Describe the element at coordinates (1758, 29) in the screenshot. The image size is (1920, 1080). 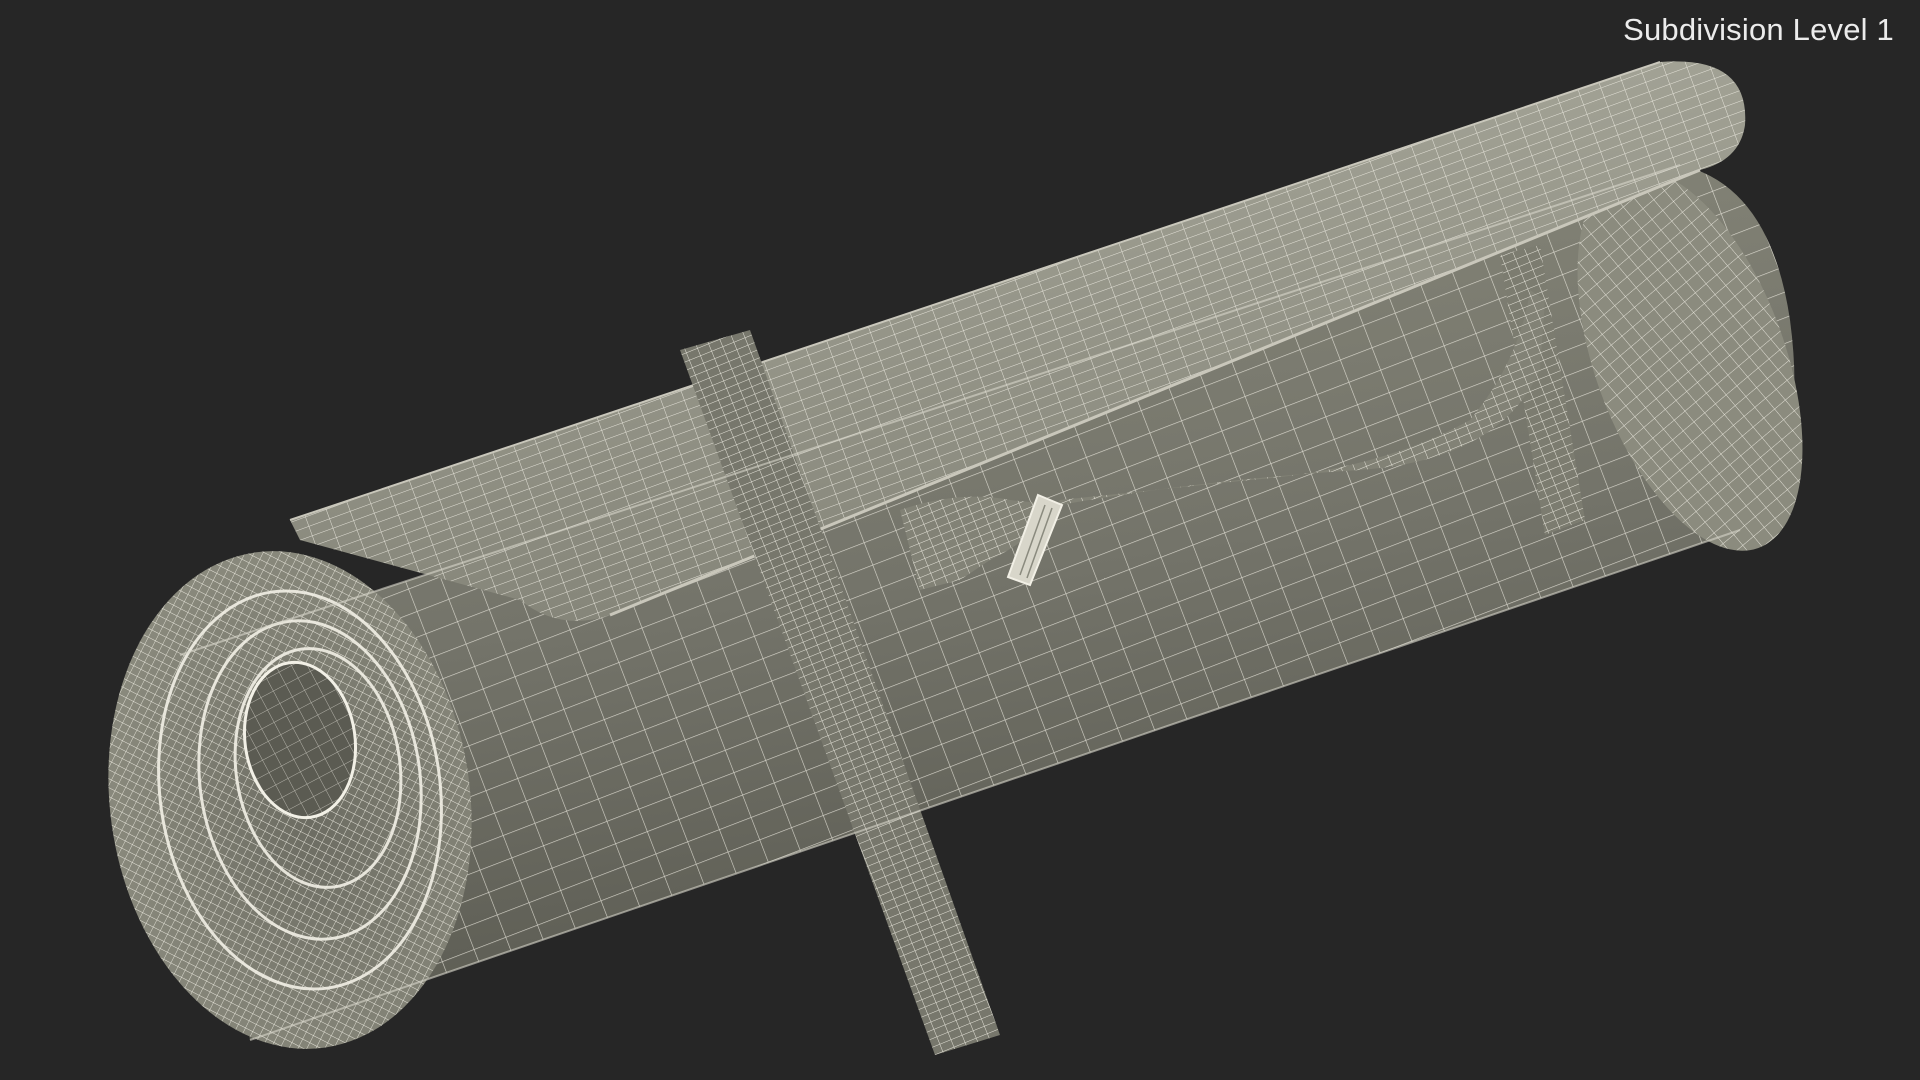
I see `subdivision-level-label: Subdivision Level 1` at that location.